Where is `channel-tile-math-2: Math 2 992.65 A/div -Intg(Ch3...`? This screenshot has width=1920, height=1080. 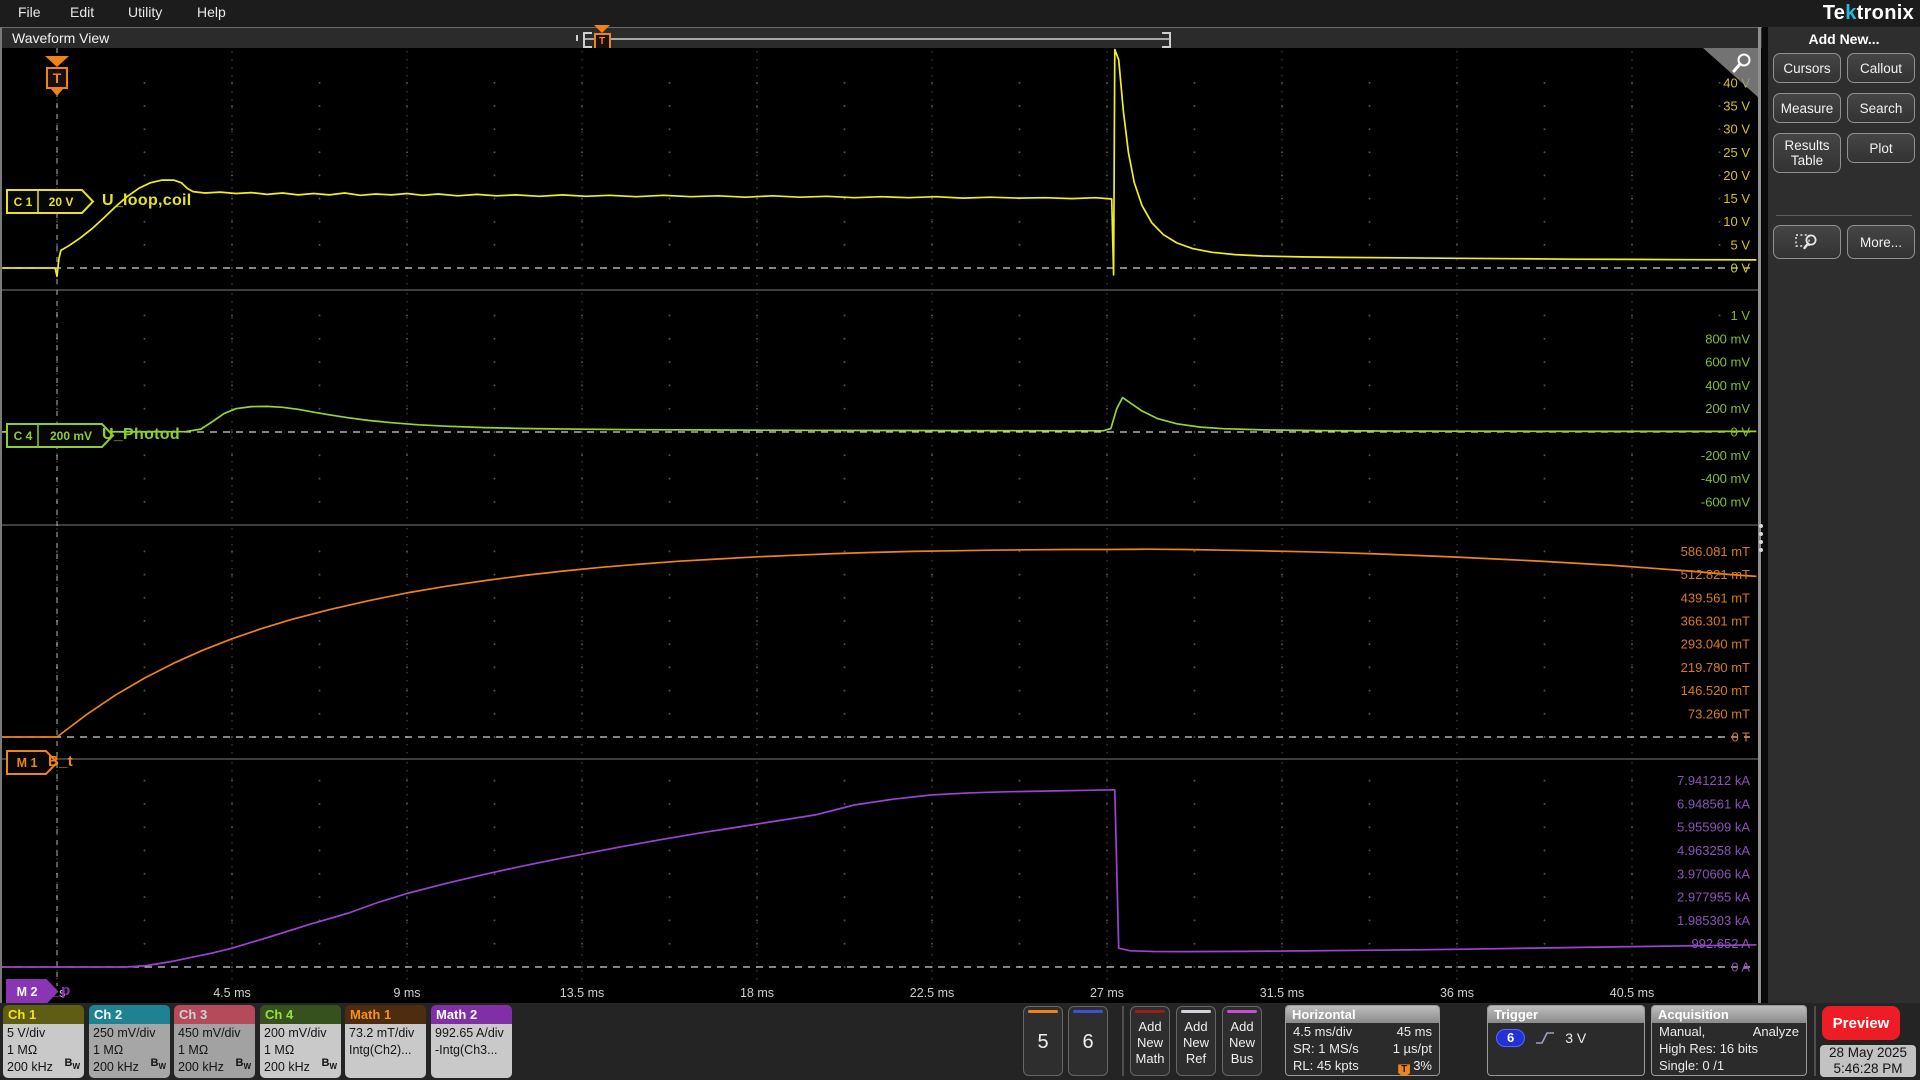
channel-tile-math-2: Math 2 992.65 A/div -Intg(Ch3... is located at coordinates (471, 1041).